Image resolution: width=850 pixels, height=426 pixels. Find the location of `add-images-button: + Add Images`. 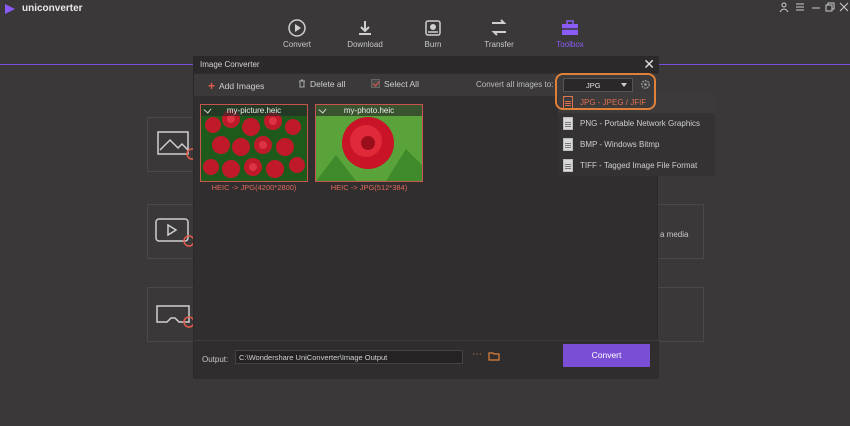

add-images-button: + Add Images is located at coordinates (236, 86).